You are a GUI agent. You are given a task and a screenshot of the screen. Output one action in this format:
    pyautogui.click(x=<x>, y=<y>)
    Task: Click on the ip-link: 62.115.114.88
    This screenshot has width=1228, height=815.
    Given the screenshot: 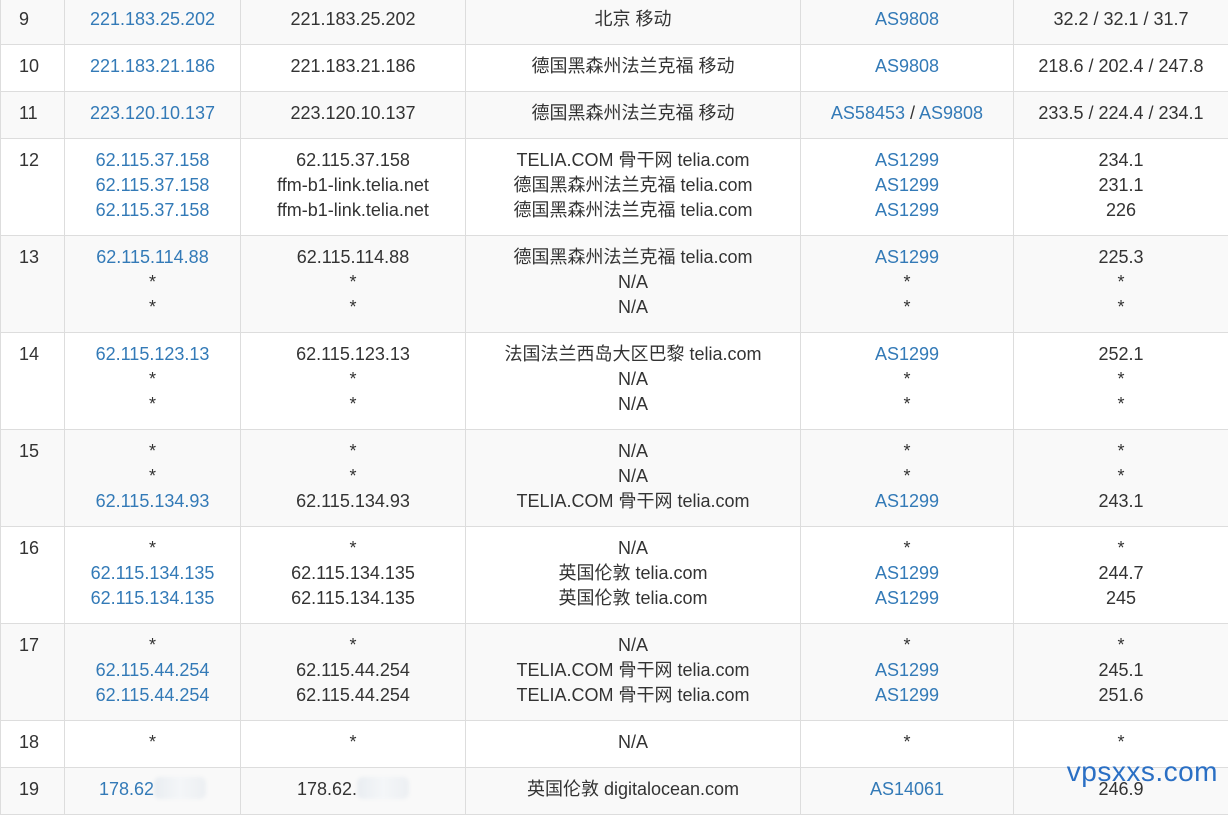 What is the action you would take?
    pyautogui.click(x=152, y=257)
    